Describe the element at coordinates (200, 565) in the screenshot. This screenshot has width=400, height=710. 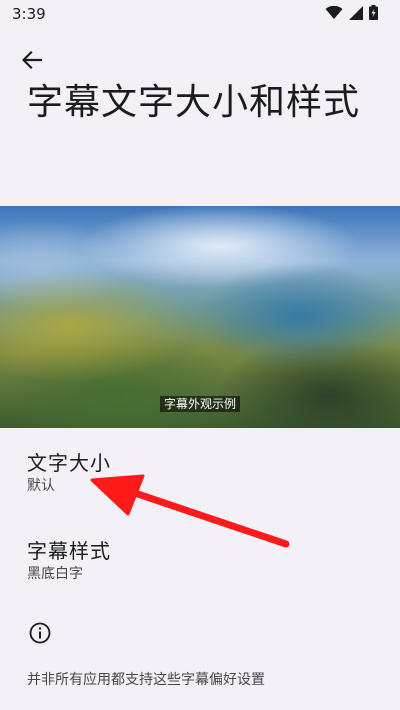
I see `setting-caption-style: 字幕样式 黑底白字` at that location.